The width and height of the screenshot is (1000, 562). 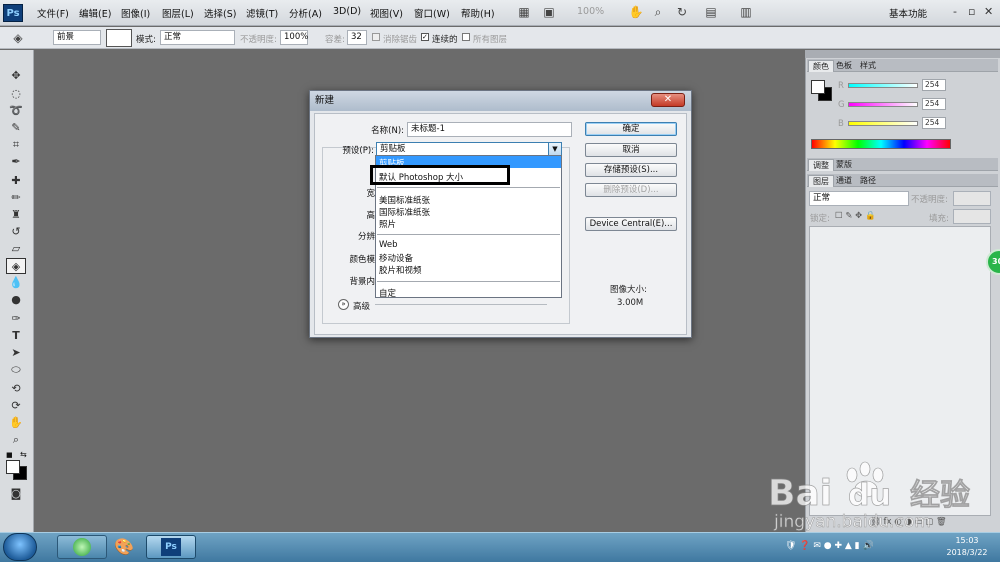 What do you see at coordinates (16, 336) in the screenshot?
I see `type-tool-icon: T` at bounding box center [16, 336].